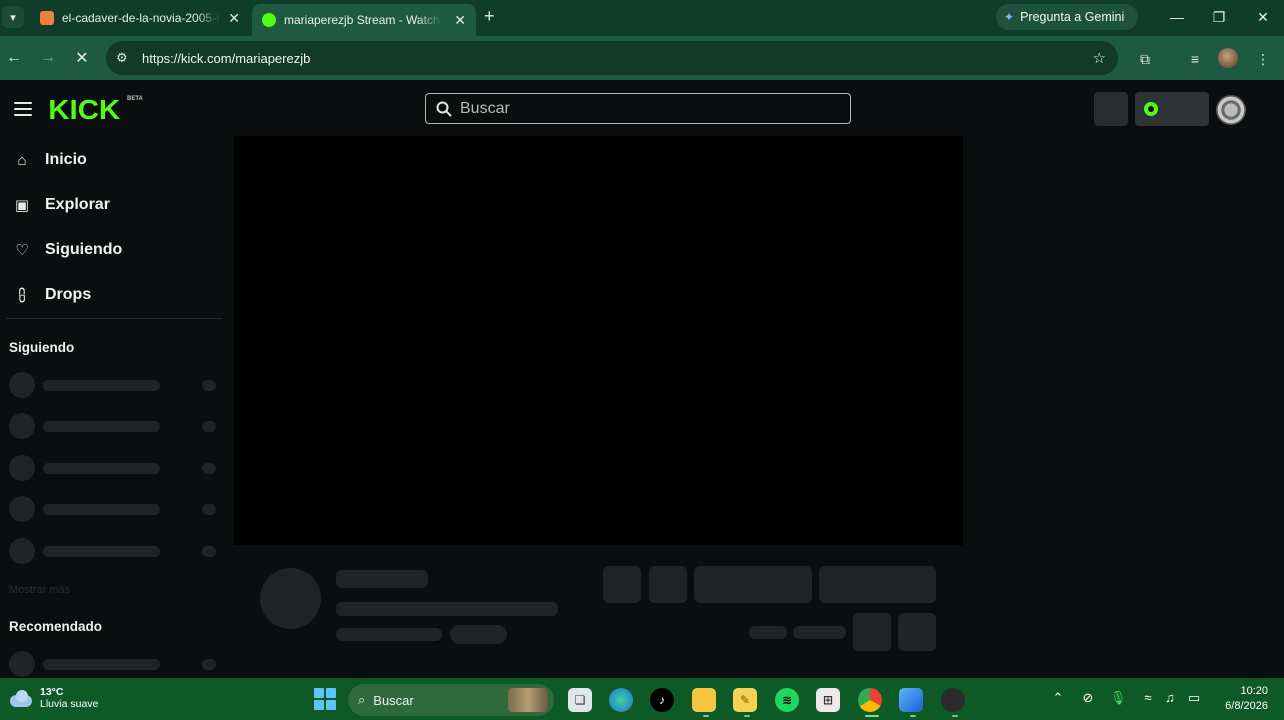  What do you see at coordinates (362, 699) in the screenshot?
I see `search-icon: ⌕` at bounding box center [362, 699].